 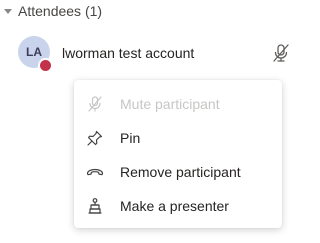 What do you see at coordinates (95, 138) in the screenshot?
I see `pin-icon` at bounding box center [95, 138].